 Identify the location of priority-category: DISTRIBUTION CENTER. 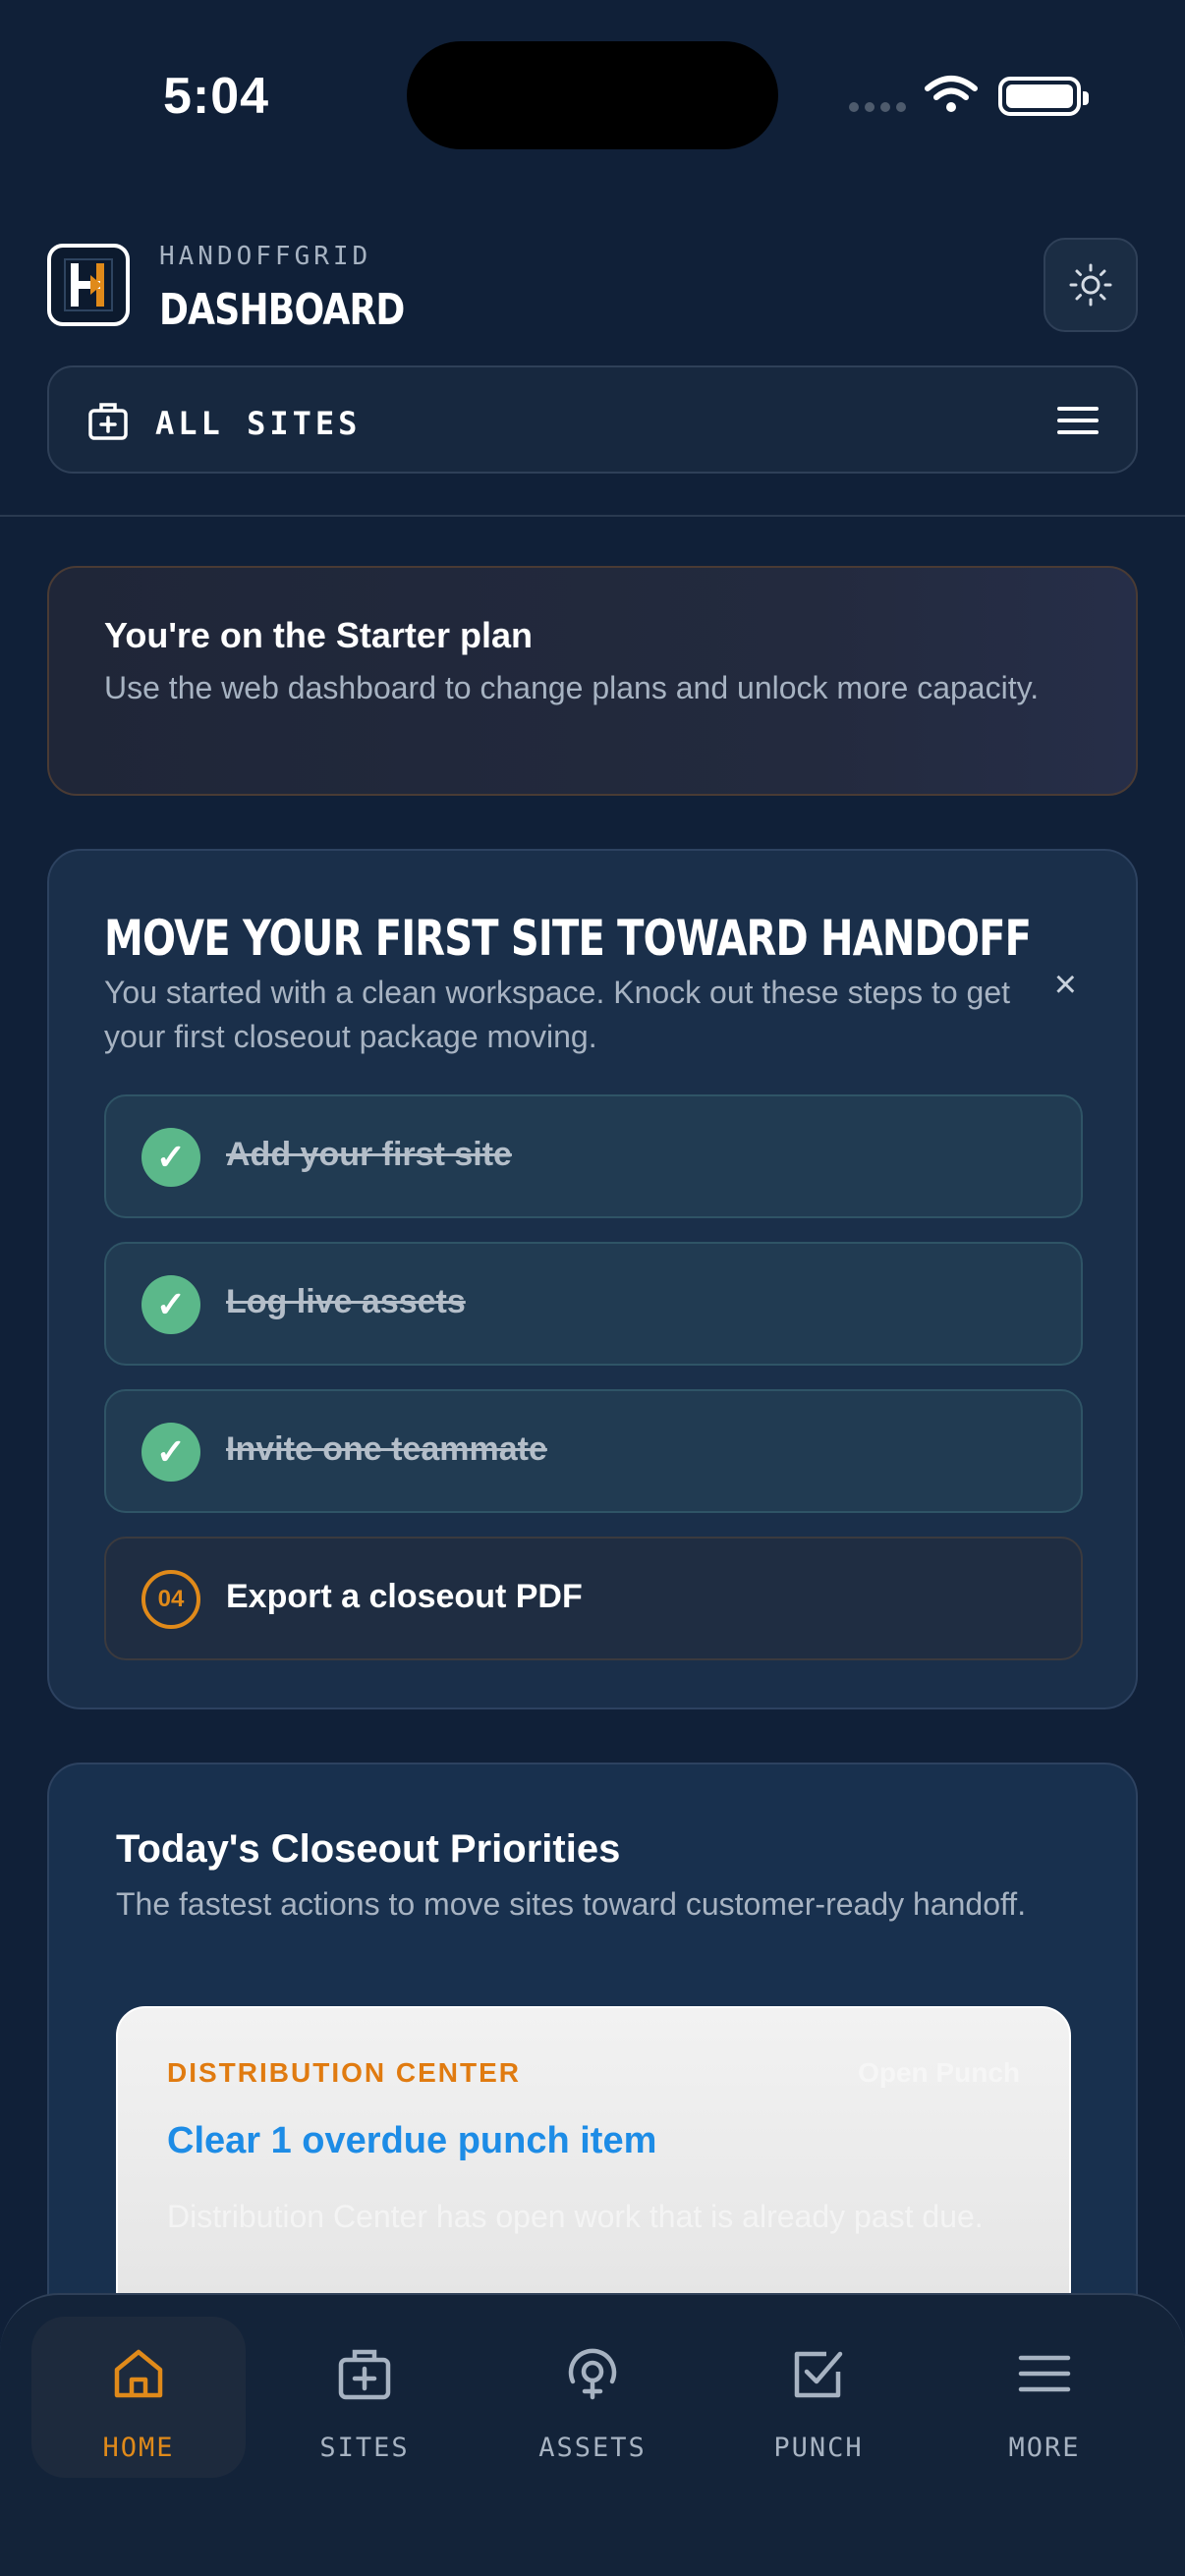
(344, 2072).